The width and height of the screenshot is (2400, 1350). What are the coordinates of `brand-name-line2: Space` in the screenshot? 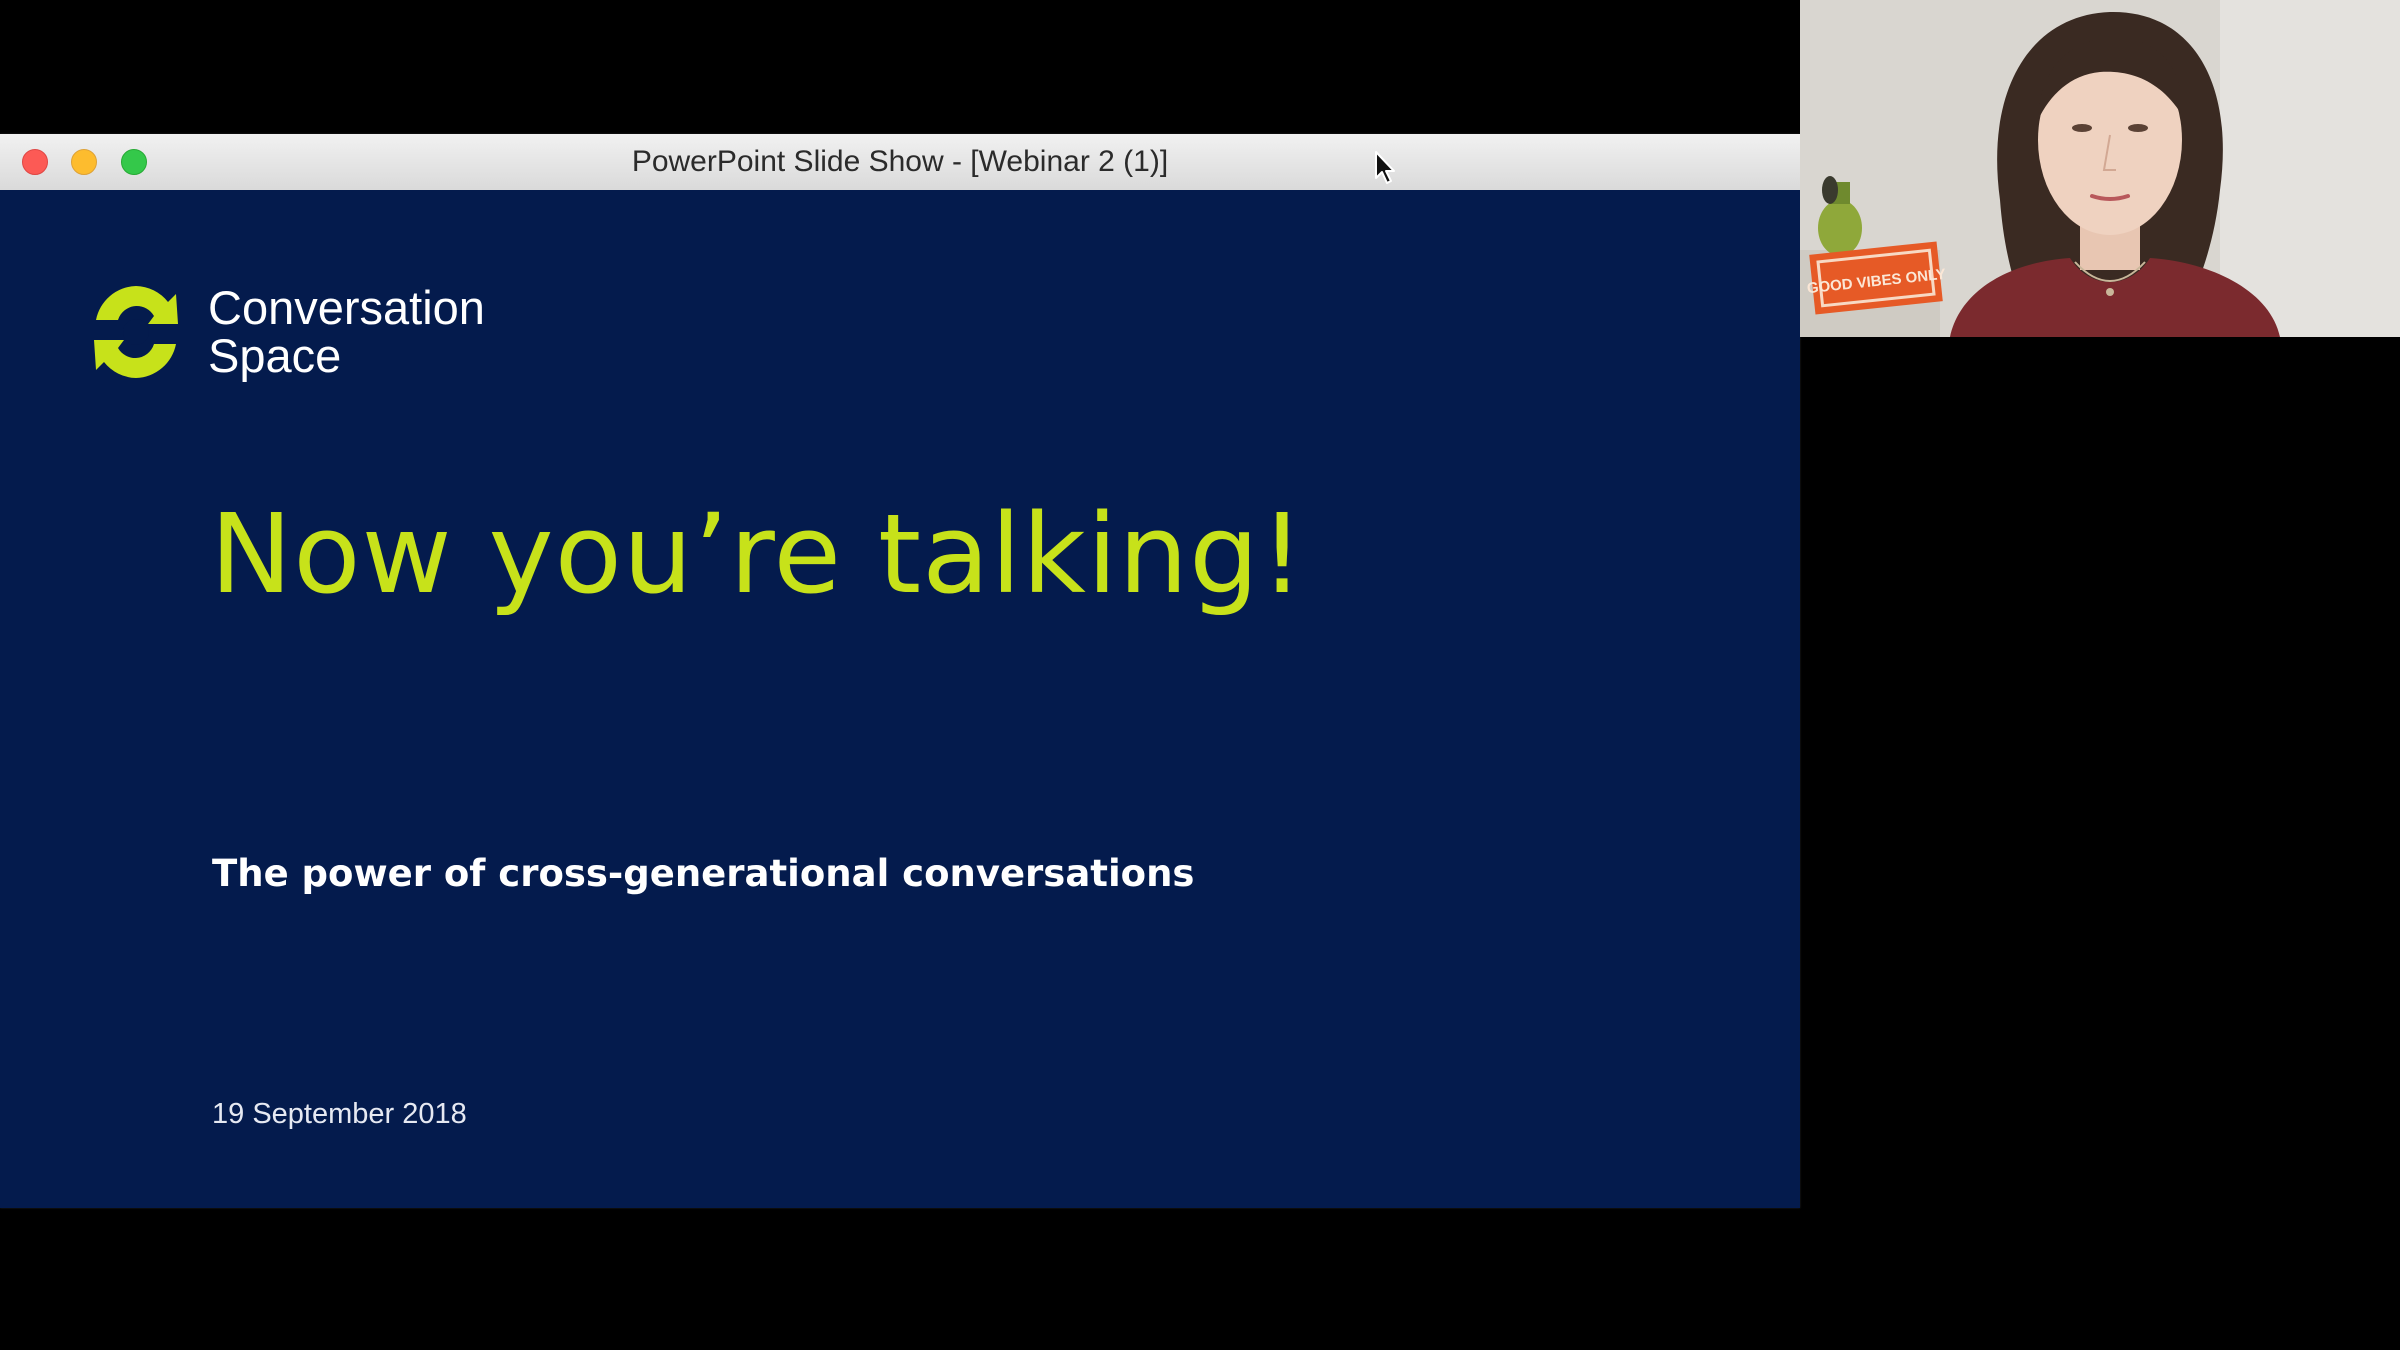 It's located at (275, 355).